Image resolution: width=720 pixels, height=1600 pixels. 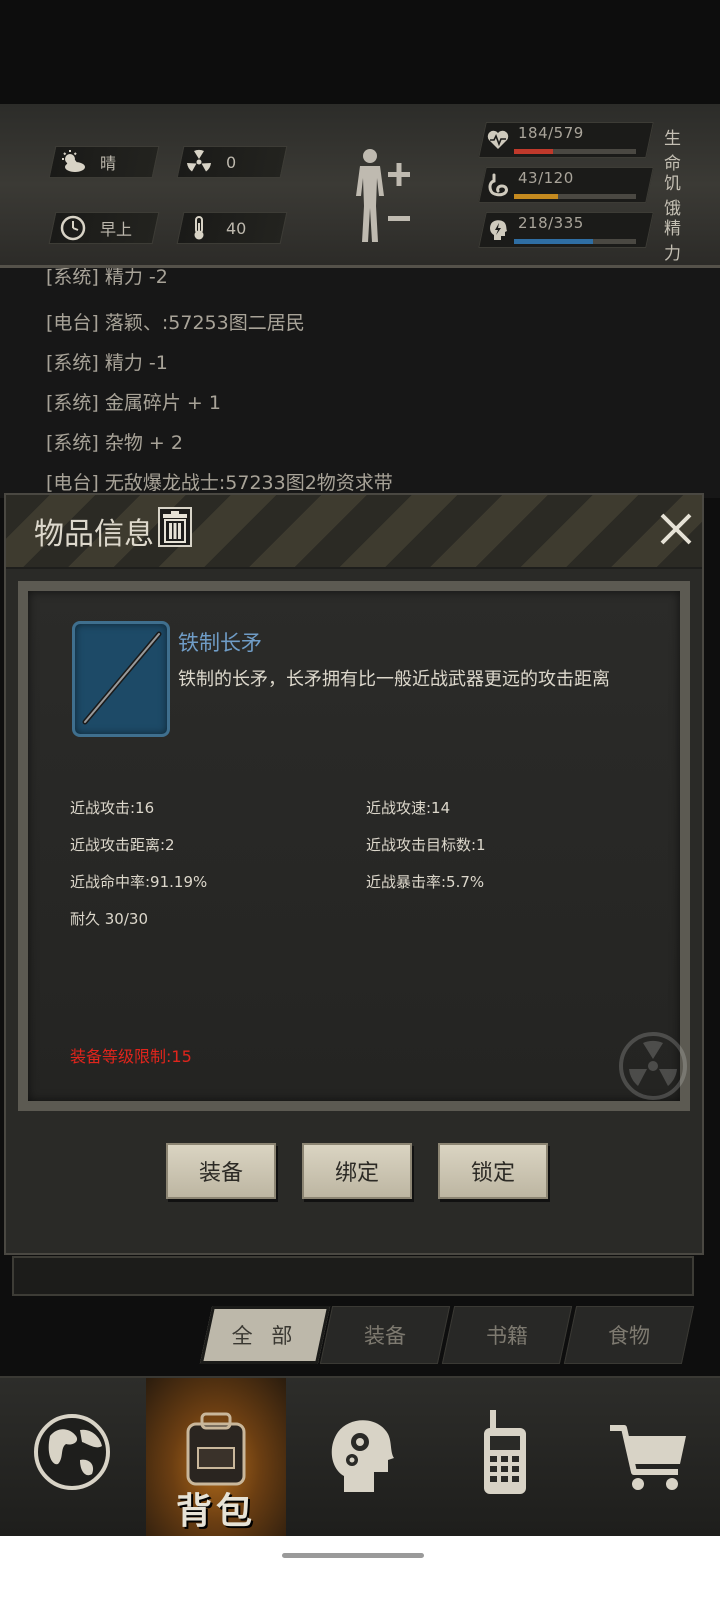 I want to click on energy-label: 精力, so click(x=672, y=241).